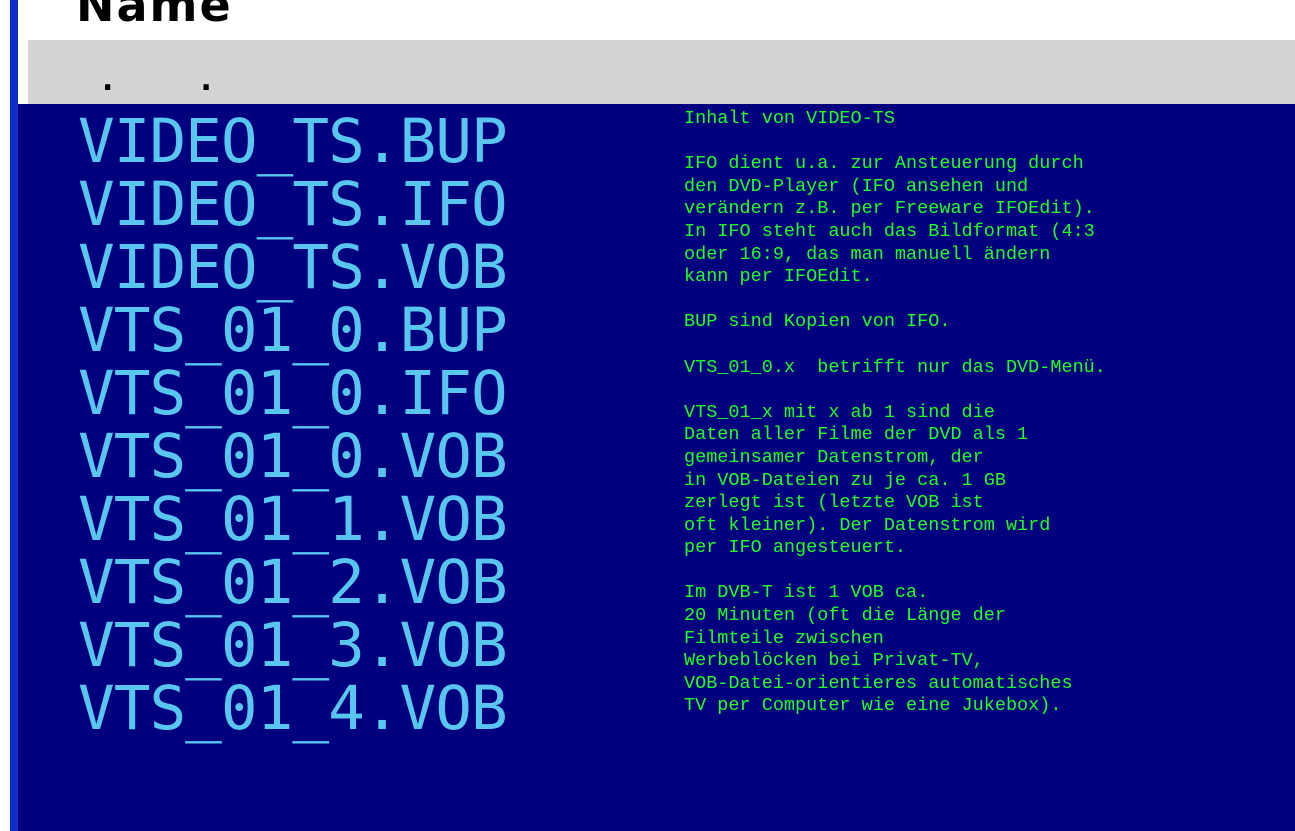  Describe the element at coordinates (795, 548) in the screenshot. I see `info-line: per IFO angesteuert.` at that location.